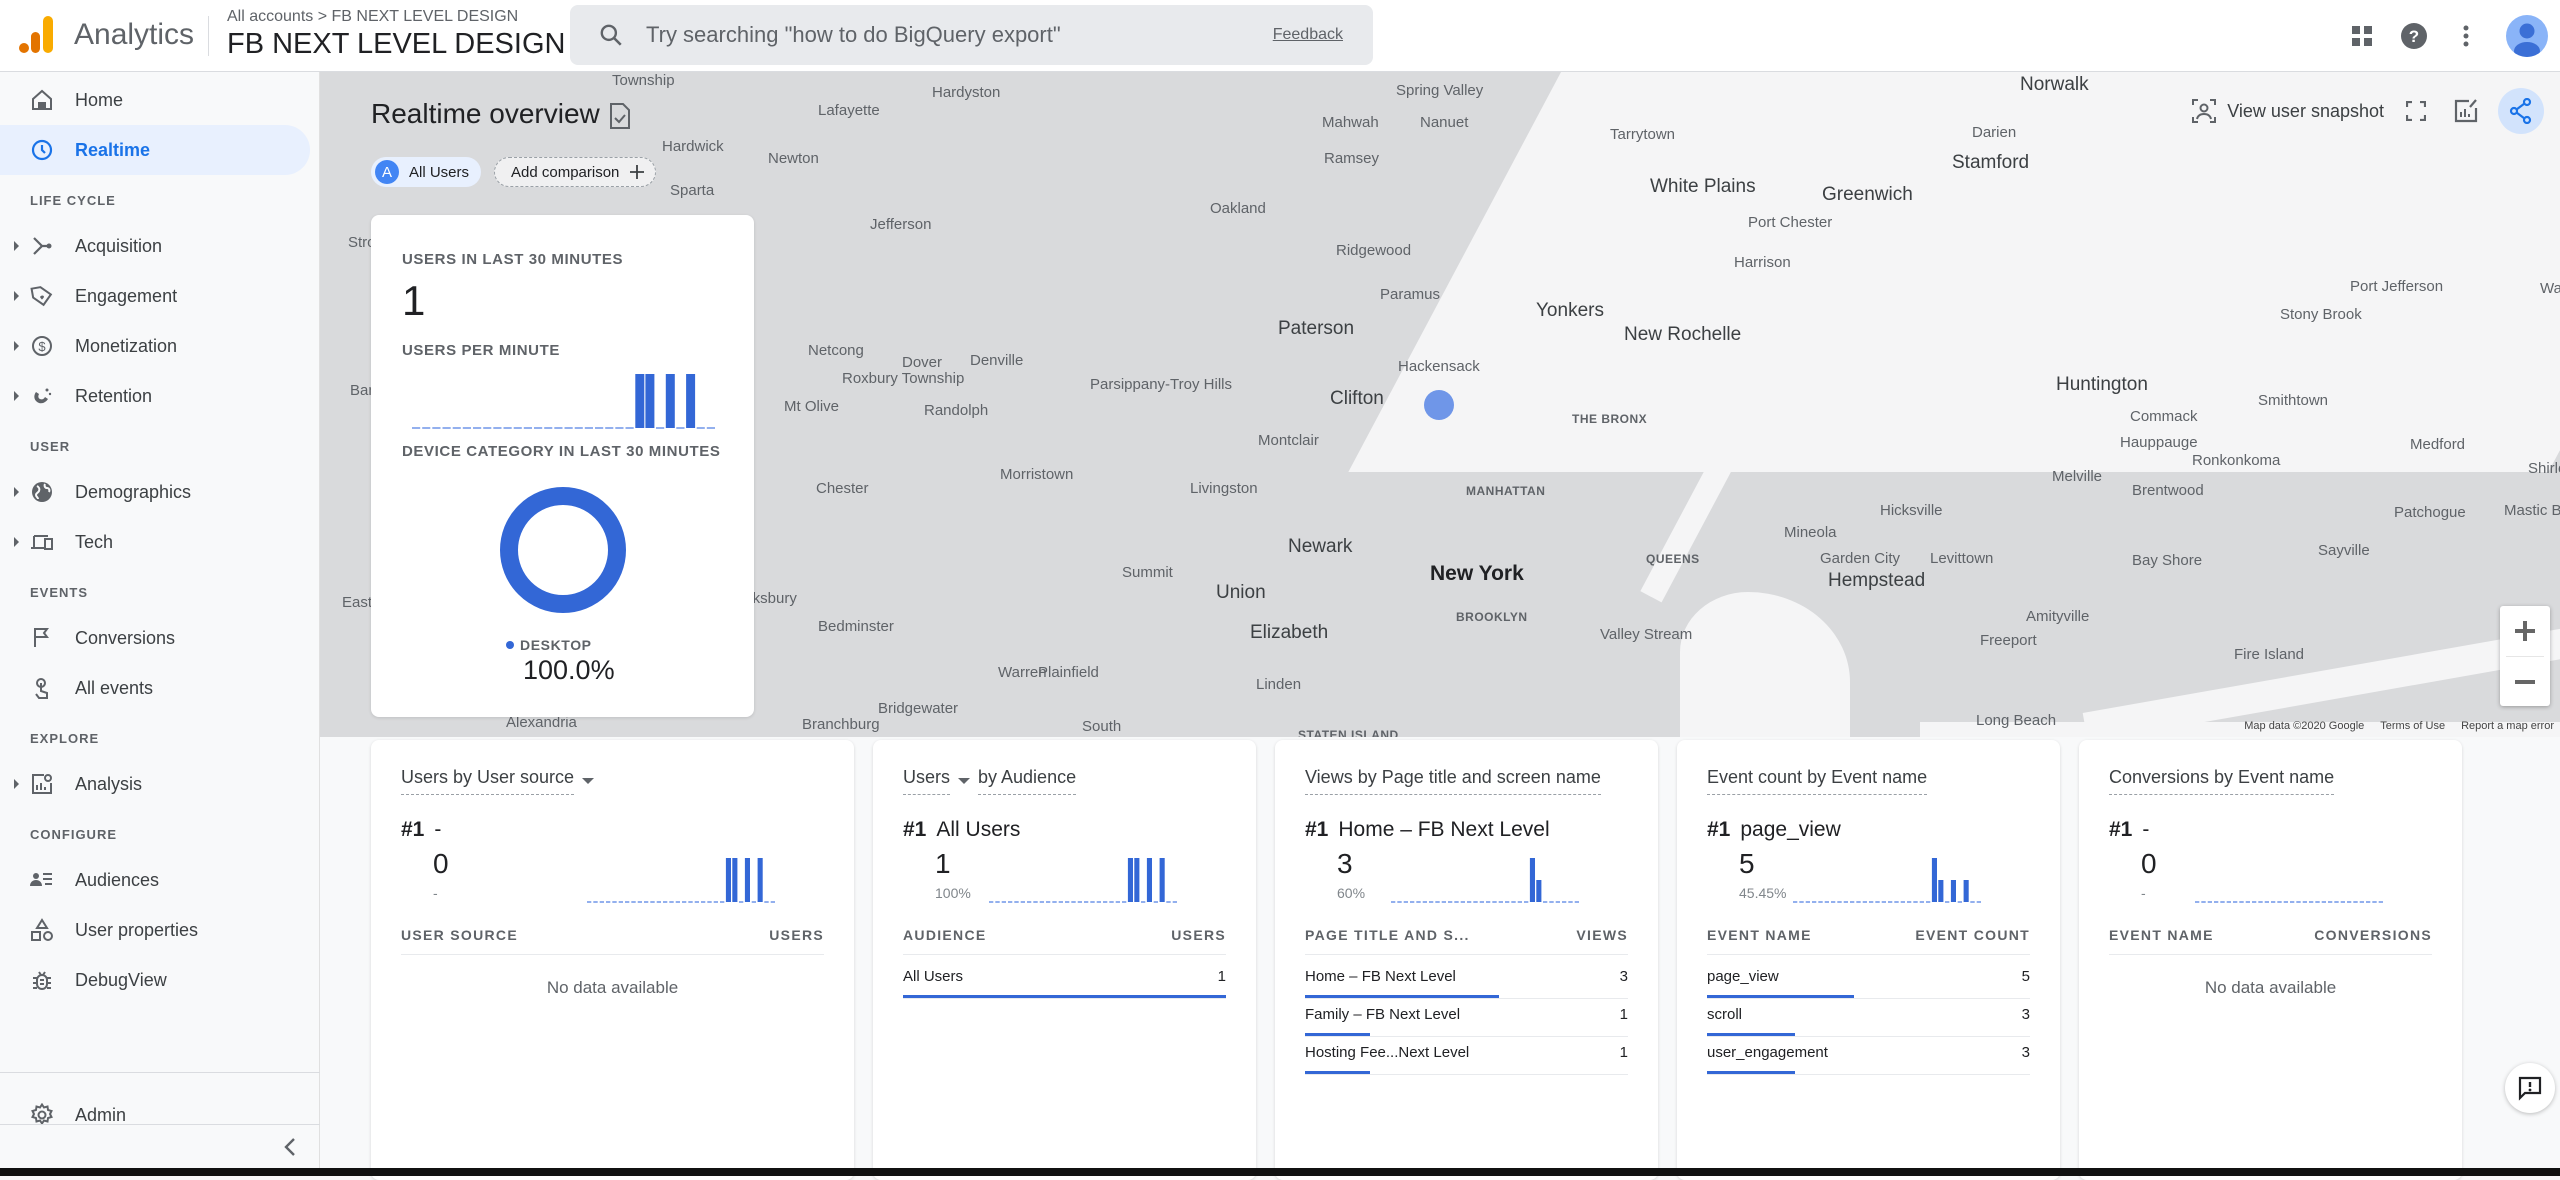 This screenshot has height=1180, width=2560. I want to click on sidebar-item-tech: Tech, so click(155, 542).